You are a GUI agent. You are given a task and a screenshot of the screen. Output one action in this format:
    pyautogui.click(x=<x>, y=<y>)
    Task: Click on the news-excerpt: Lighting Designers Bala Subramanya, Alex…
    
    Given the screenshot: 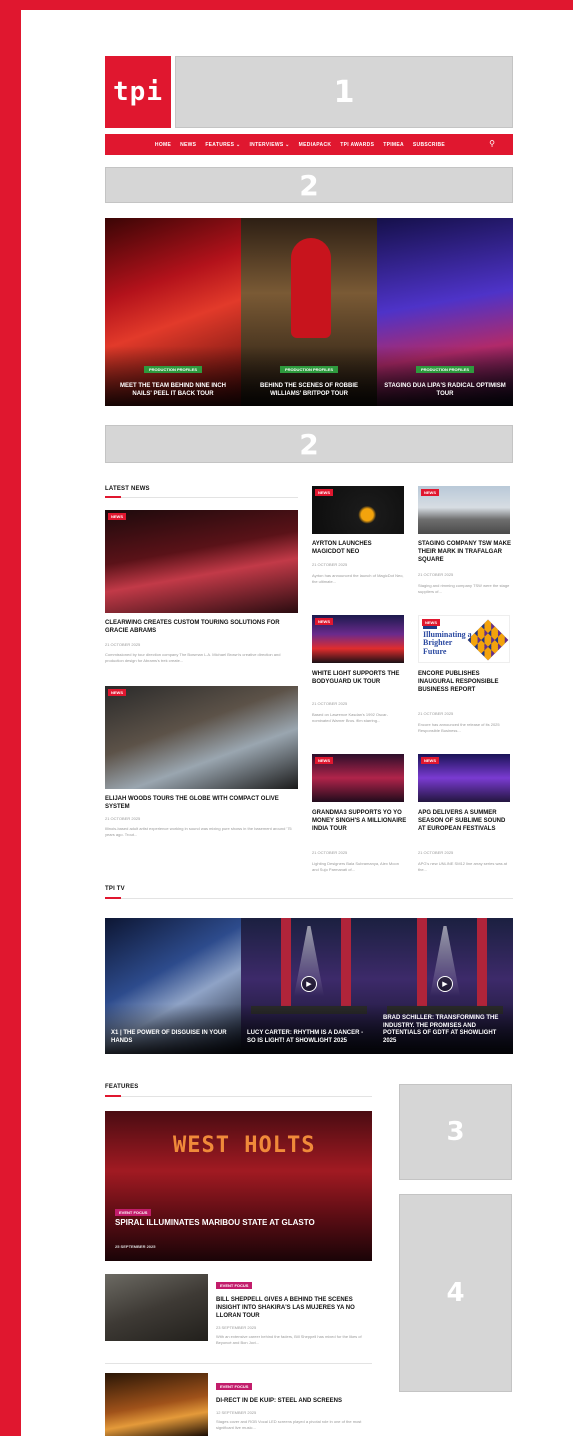 What is the action you would take?
    pyautogui.click(x=355, y=866)
    